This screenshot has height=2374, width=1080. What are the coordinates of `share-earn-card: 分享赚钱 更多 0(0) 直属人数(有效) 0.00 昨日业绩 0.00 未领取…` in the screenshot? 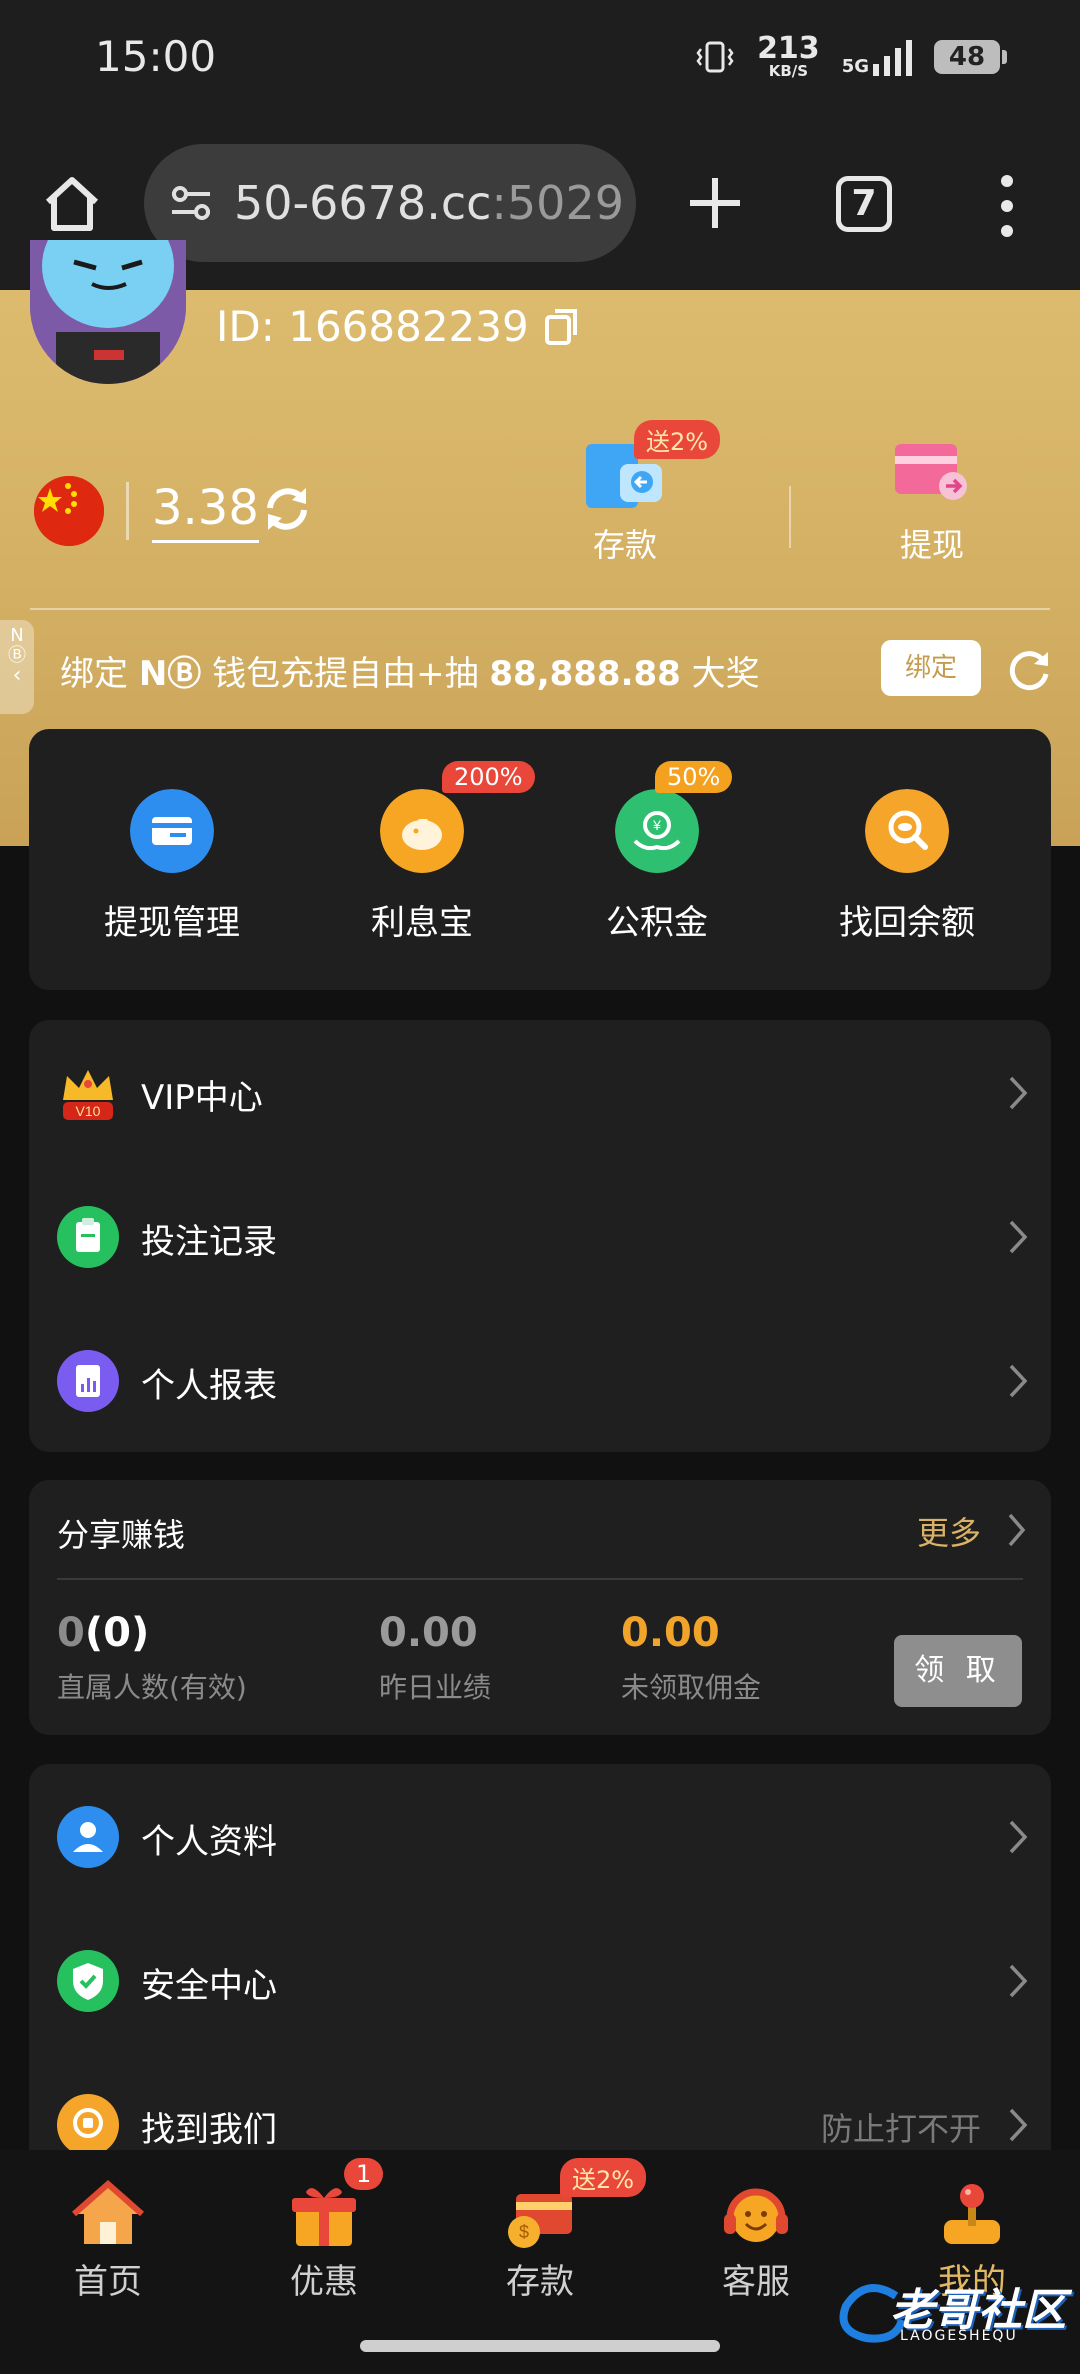 It's located at (540, 1607).